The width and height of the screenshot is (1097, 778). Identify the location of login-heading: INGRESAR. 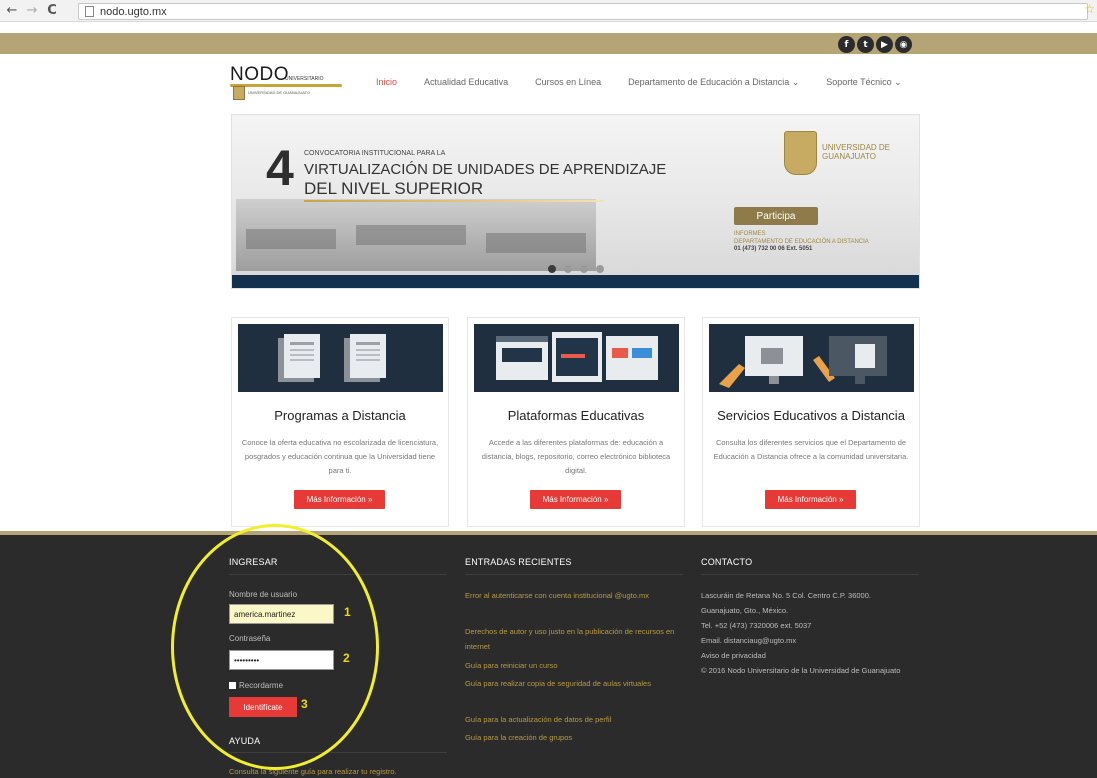
(253, 562).